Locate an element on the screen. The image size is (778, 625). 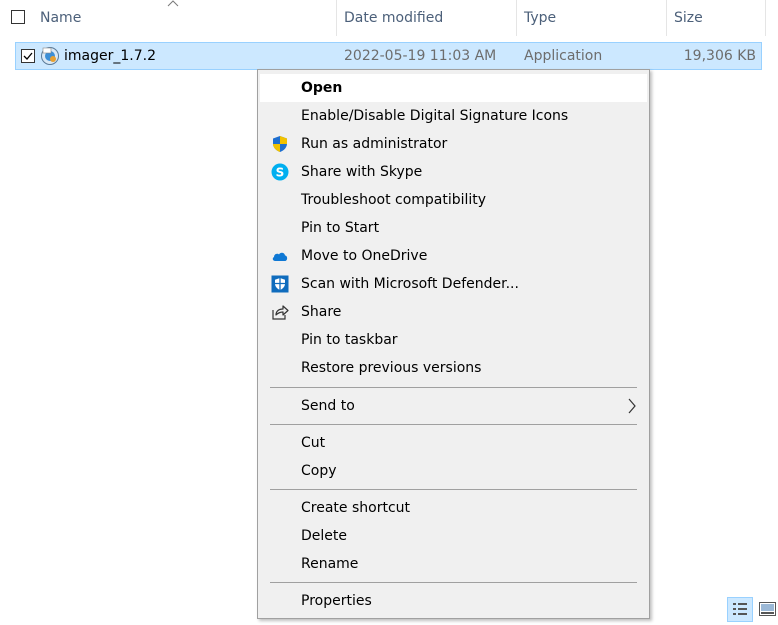
menu-item-label: Enable/Disable Digital Signature Icons is located at coordinates (435, 116).